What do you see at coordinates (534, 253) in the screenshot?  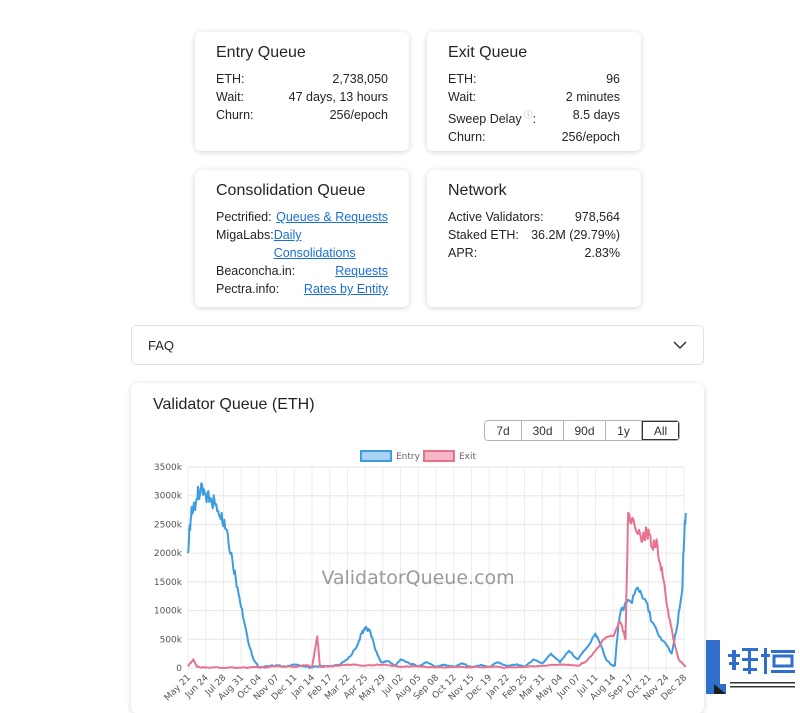 I see `apr-row: APR: 2.83%` at bounding box center [534, 253].